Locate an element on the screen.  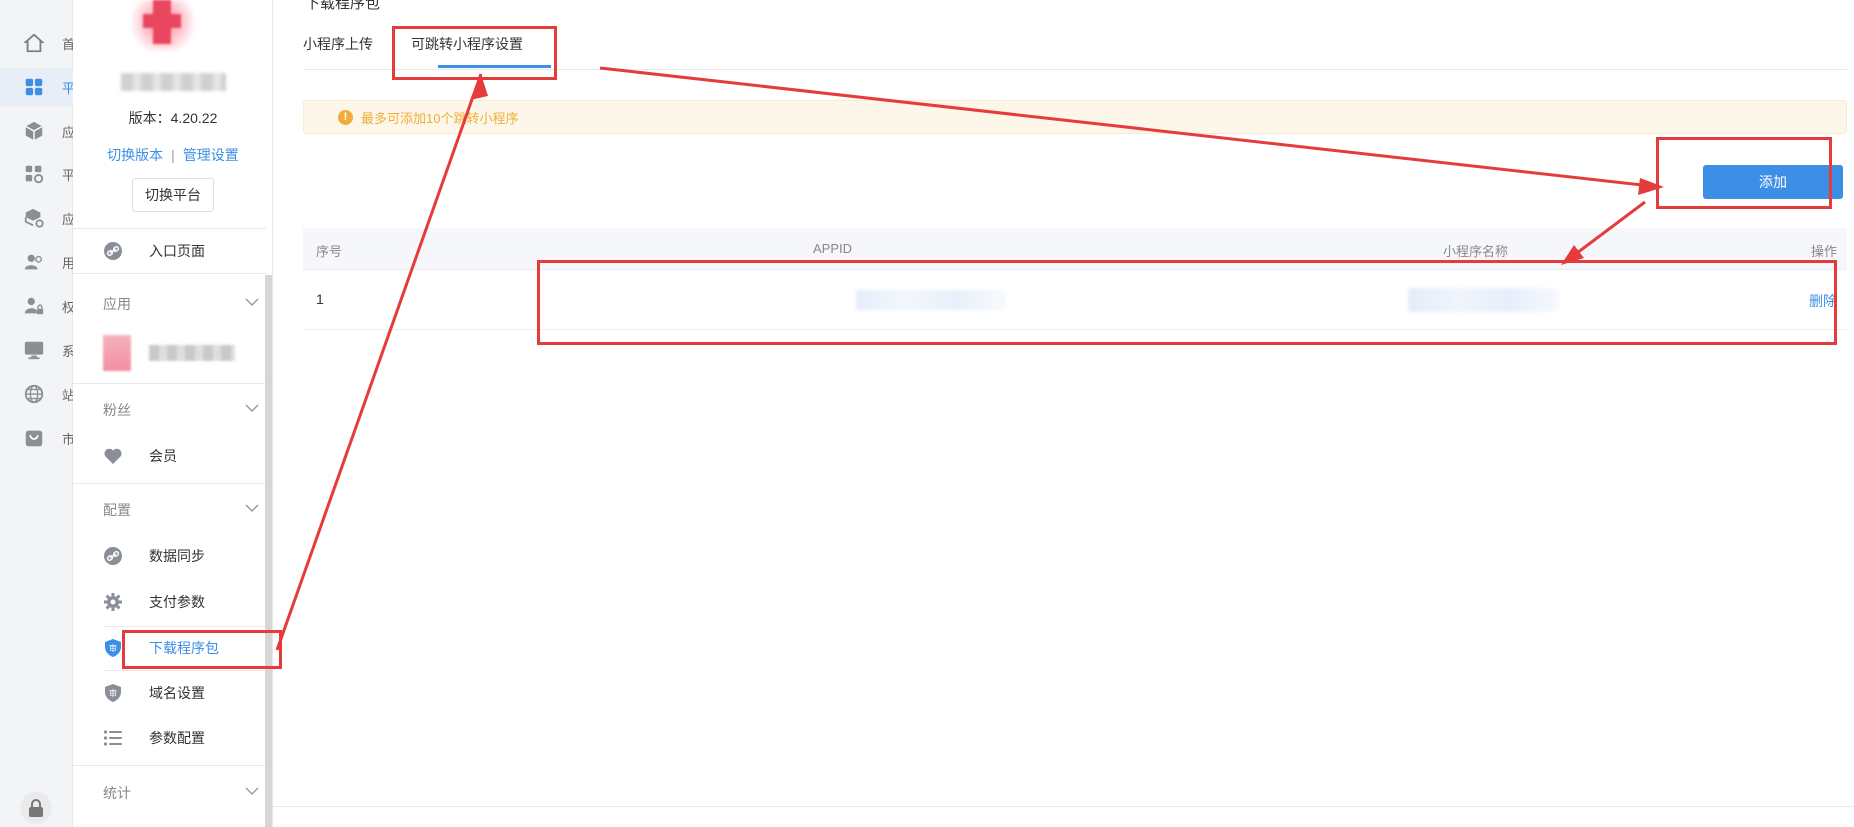
column-header-name: 小程序名称 is located at coordinates (1476, 251).